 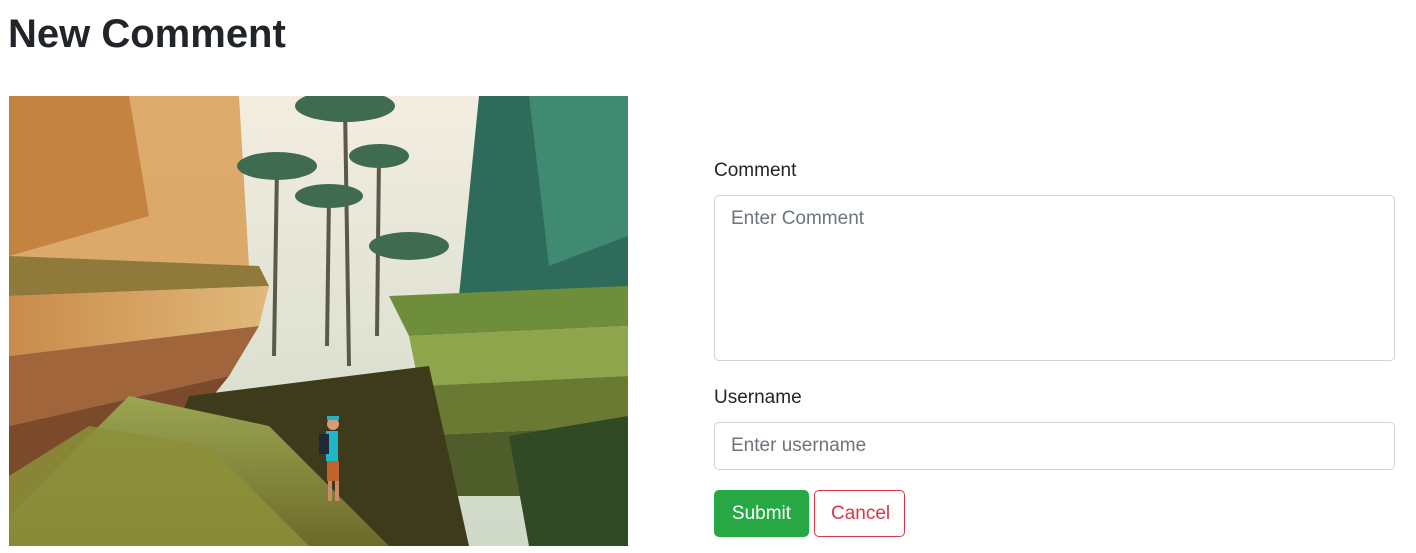 What do you see at coordinates (147, 34) in the screenshot?
I see `page-title: New Comment` at bounding box center [147, 34].